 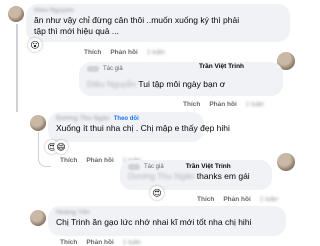 What do you see at coordinates (158, 11) in the screenshot?
I see `comment-author: Hieu Nguyen` at bounding box center [158, 11].